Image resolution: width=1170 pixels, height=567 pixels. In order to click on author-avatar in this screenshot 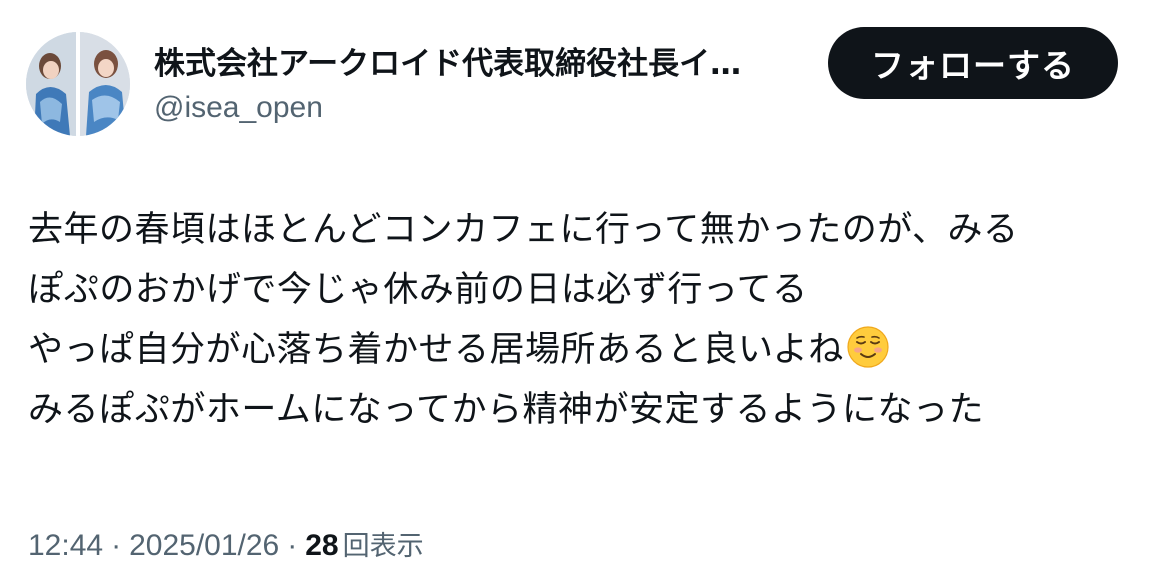, I will do `click(78, 84)`.